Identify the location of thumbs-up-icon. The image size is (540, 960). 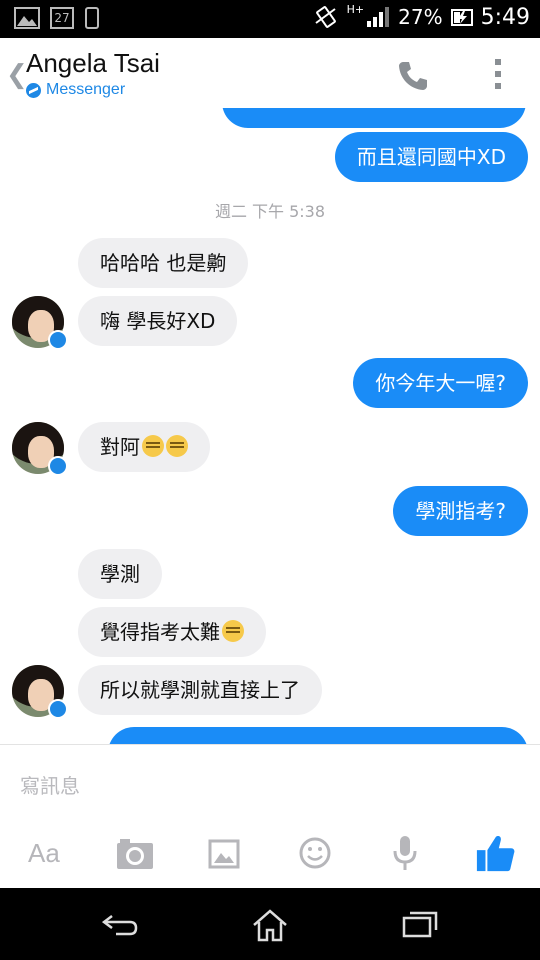
(495, 853).